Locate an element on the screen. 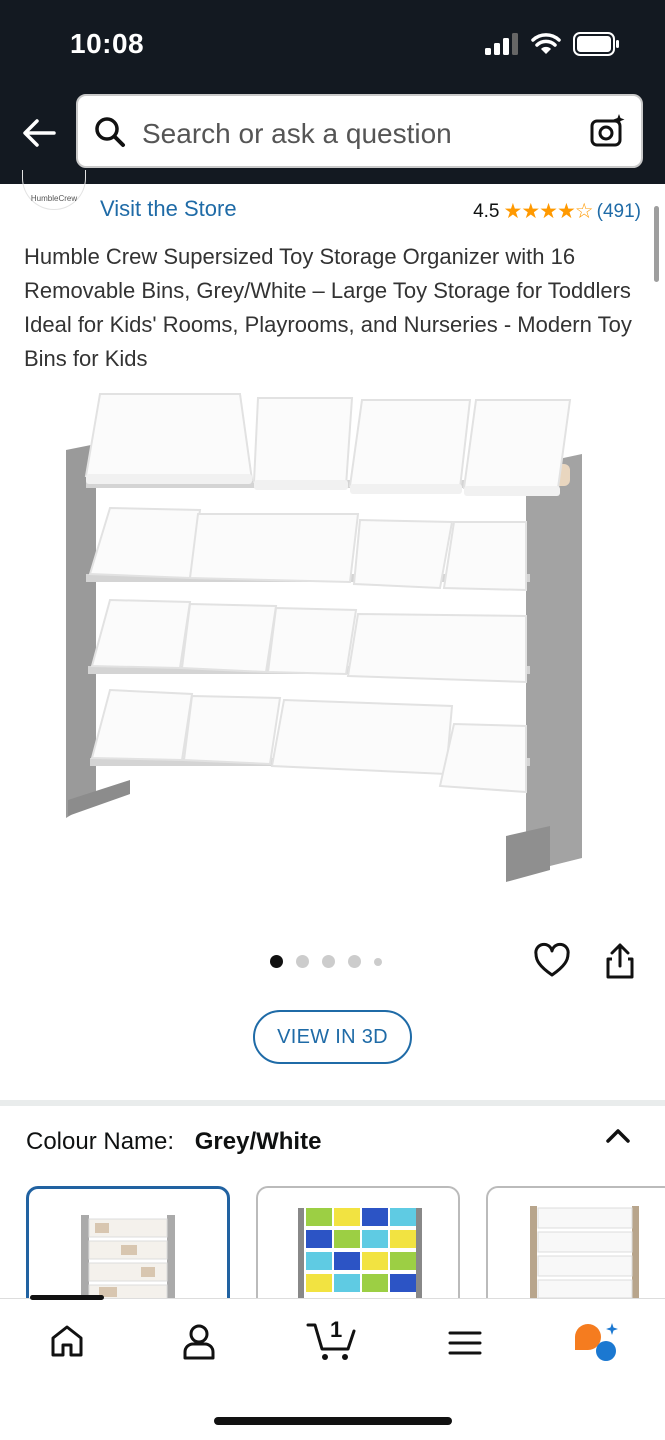  section-divider is located at coordinates (332, 1103).